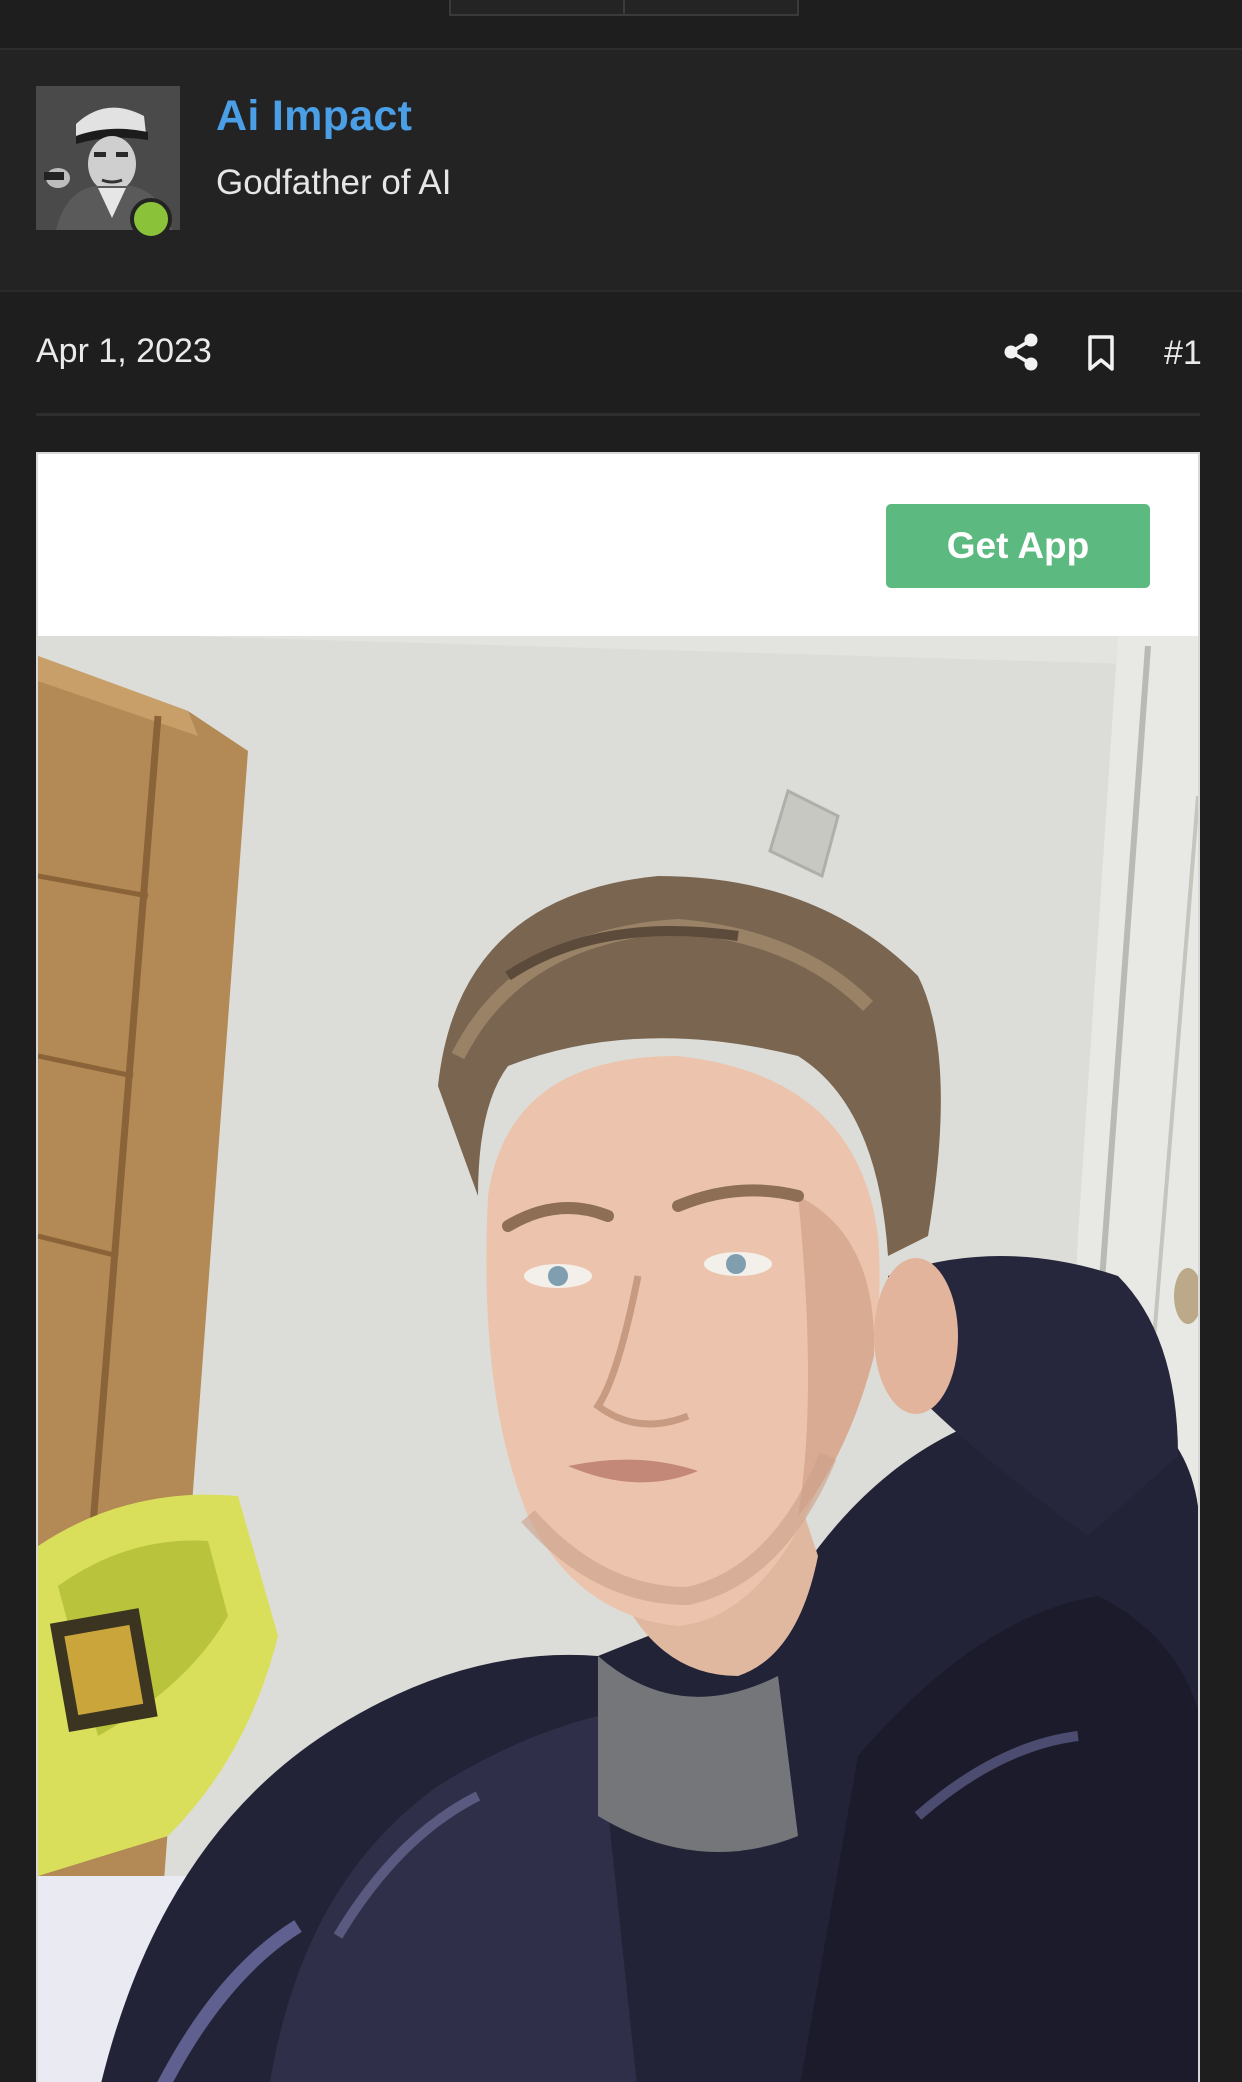 The image size is (1242, 2082). I want to click on get-app-button: Get App, so click(1018, 546).